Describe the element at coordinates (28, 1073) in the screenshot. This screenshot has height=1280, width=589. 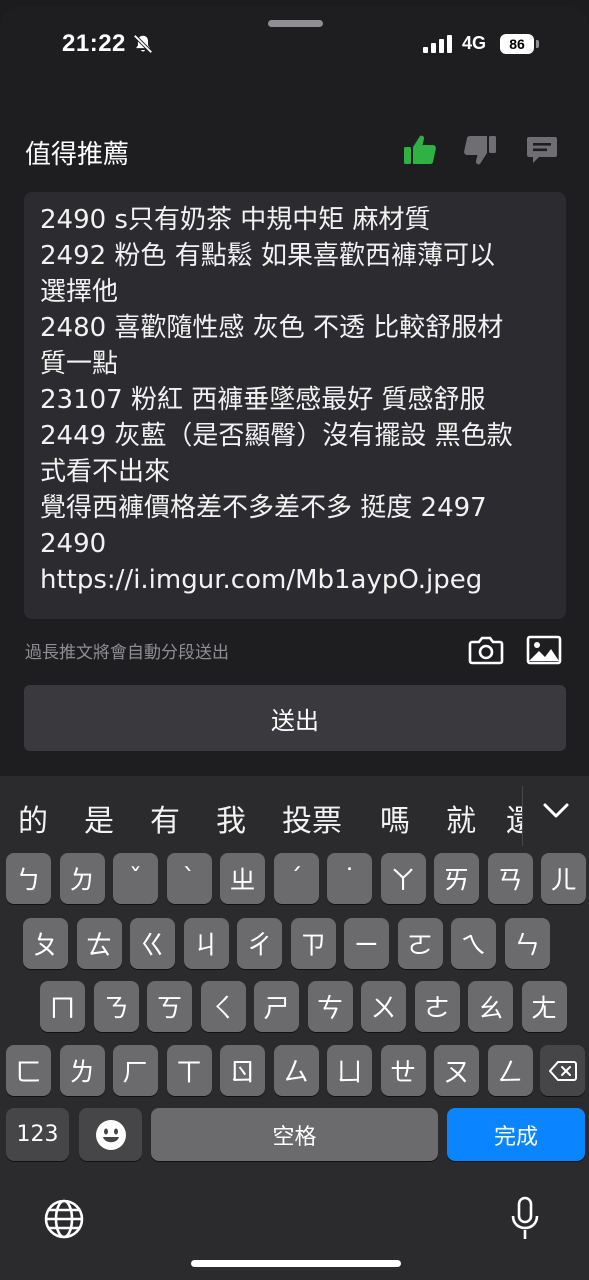
I see `zhuyin-key-label: ㄈ` at that location.